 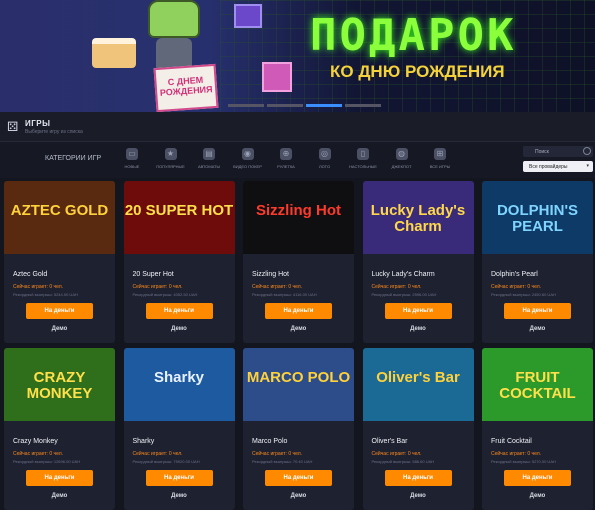 What do you see at coordinates (558, 151) in the screenshot?
I see `search-input: Поиск` at bounding box center [558, 151].